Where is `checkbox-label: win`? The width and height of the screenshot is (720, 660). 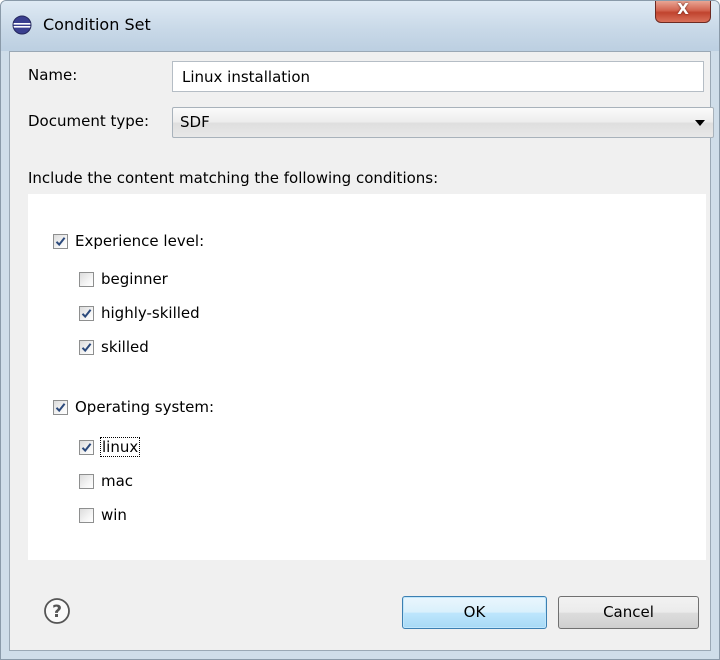
checkbox-label: win is located at coordinates (114, 515).